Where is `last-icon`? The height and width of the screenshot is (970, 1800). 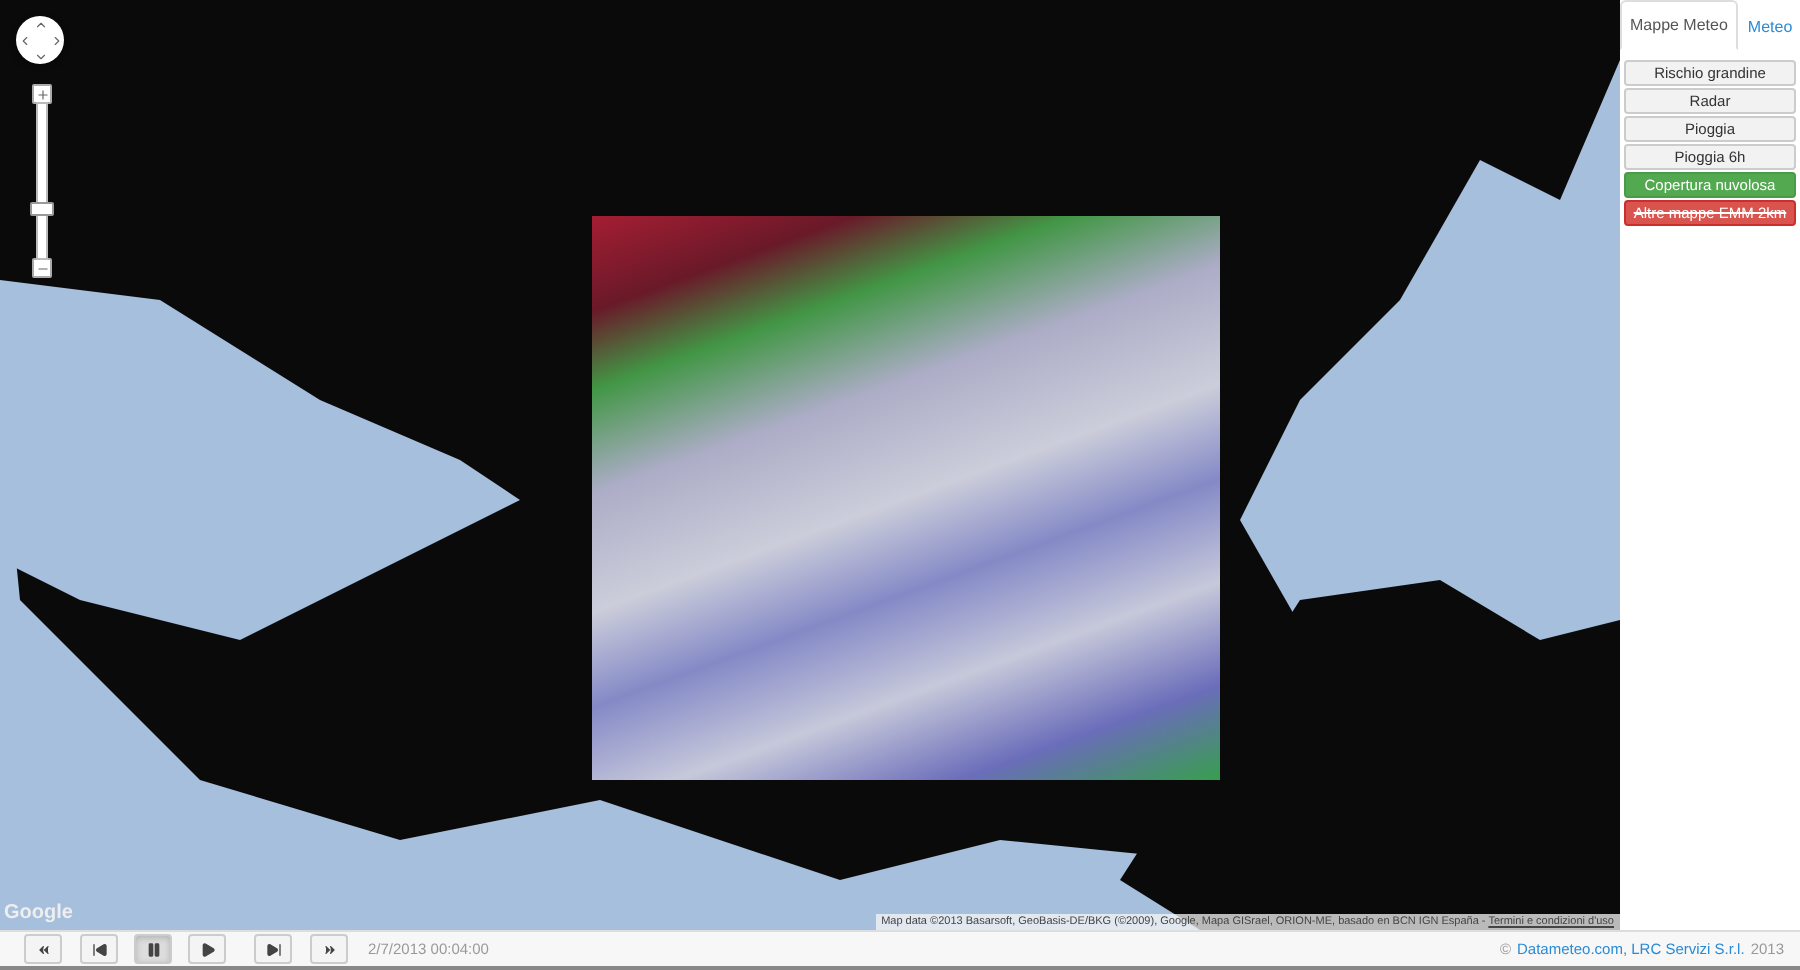
last-icon is located at coordinates (329, 949).